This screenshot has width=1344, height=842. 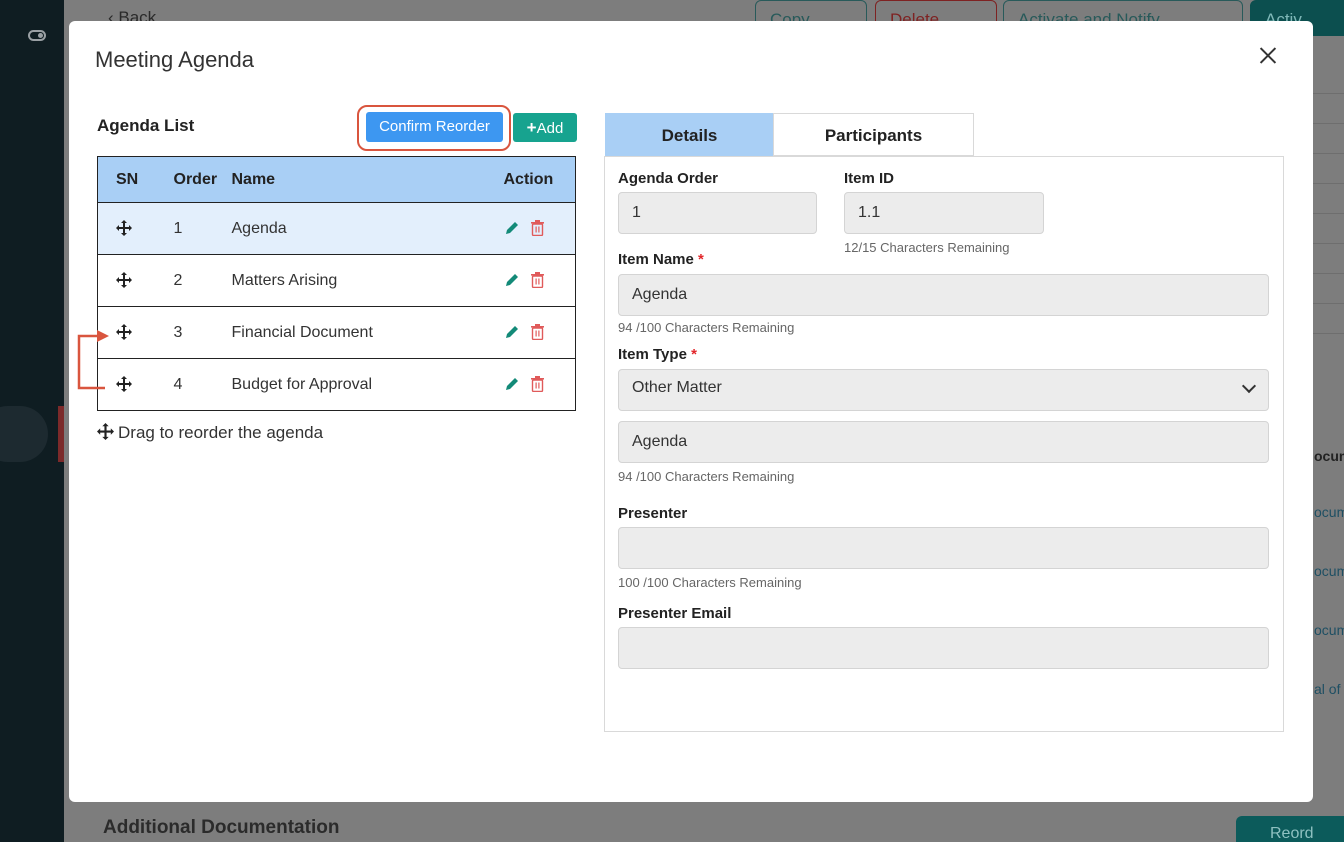 What do you see at coordinates (354, 384) in the screenshot?
I see `row-name: Budget for Approval` at bounding box center [354, 384].